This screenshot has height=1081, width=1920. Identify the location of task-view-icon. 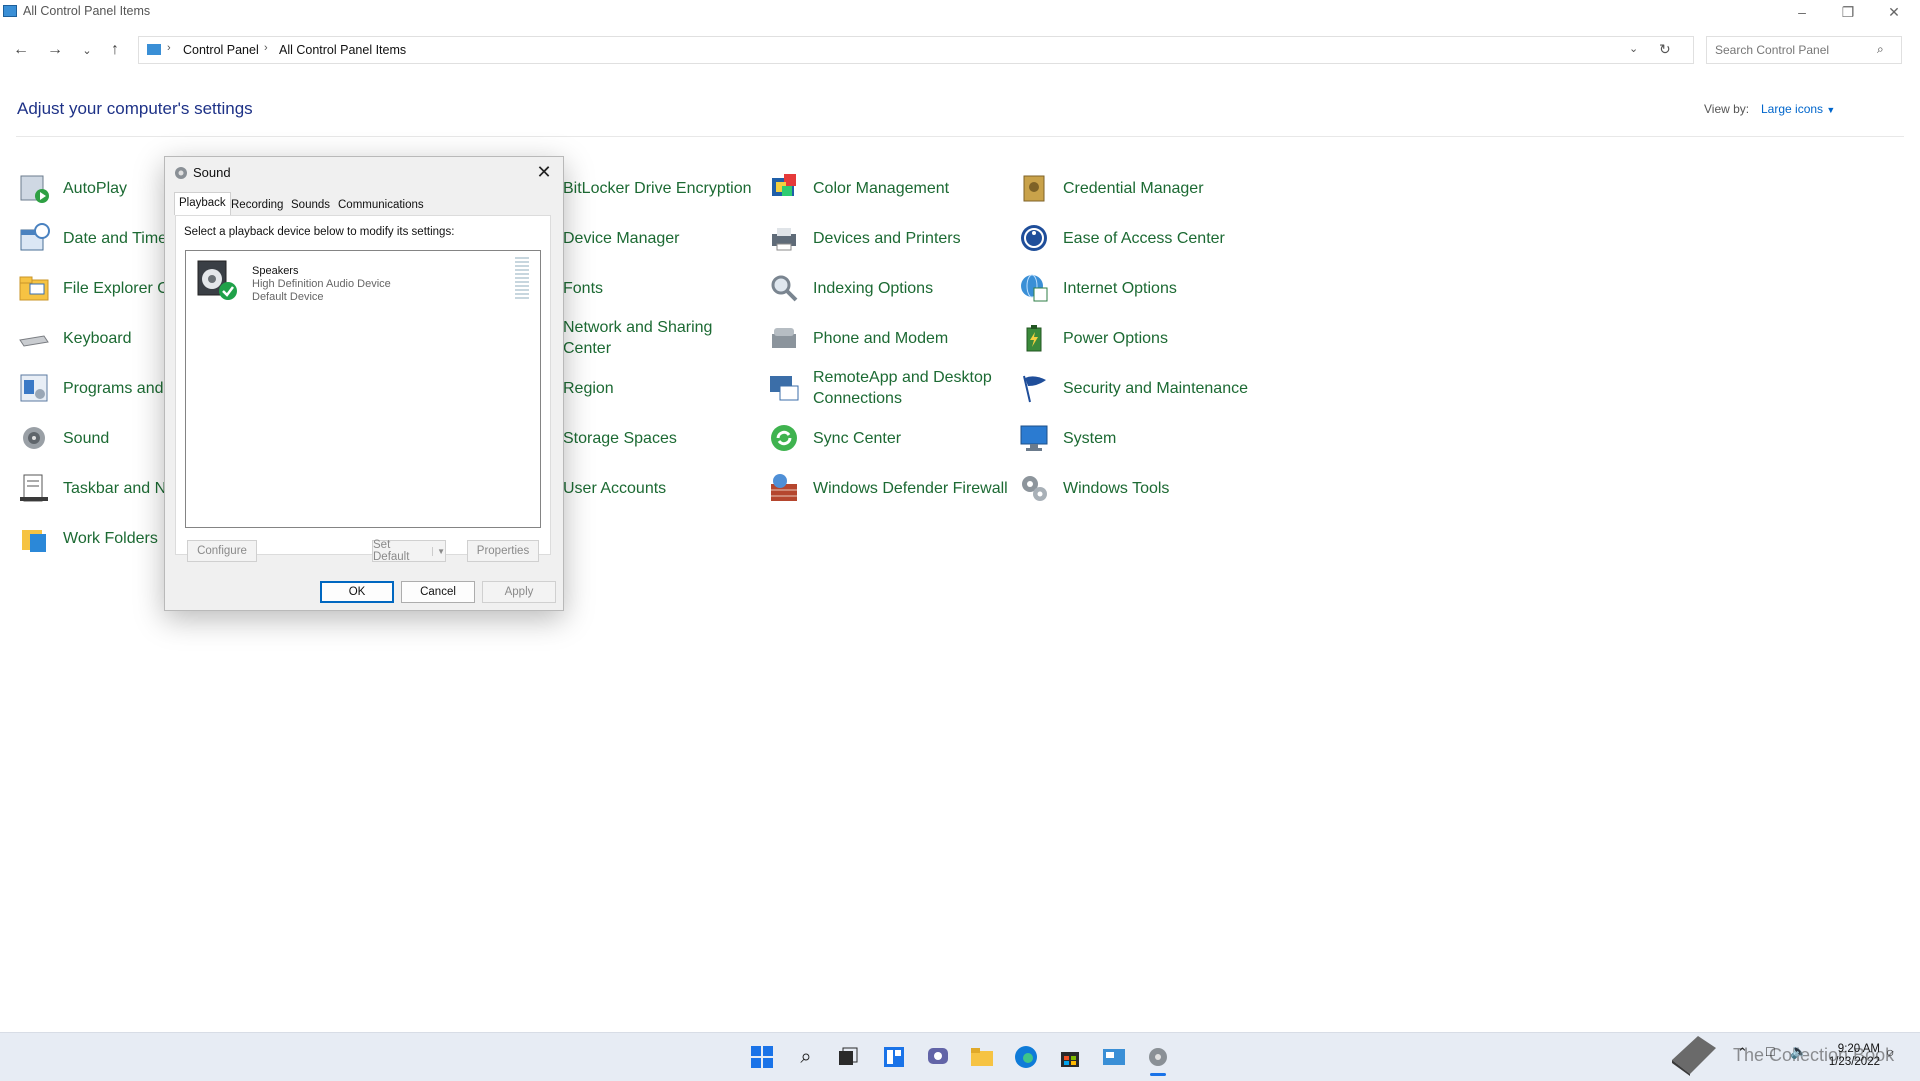
(848, 1057).